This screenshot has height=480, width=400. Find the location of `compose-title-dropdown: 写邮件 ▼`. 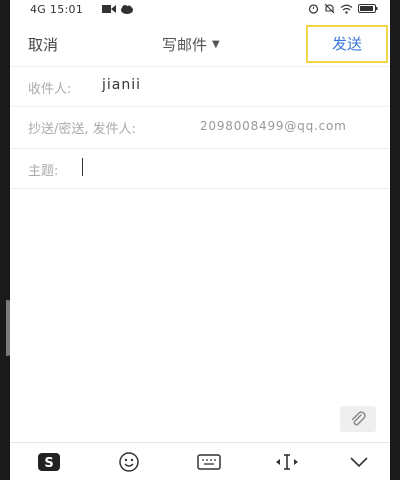

compose-title-dropdown: 写邮件 ▼ is located at coordinates (191, 44).